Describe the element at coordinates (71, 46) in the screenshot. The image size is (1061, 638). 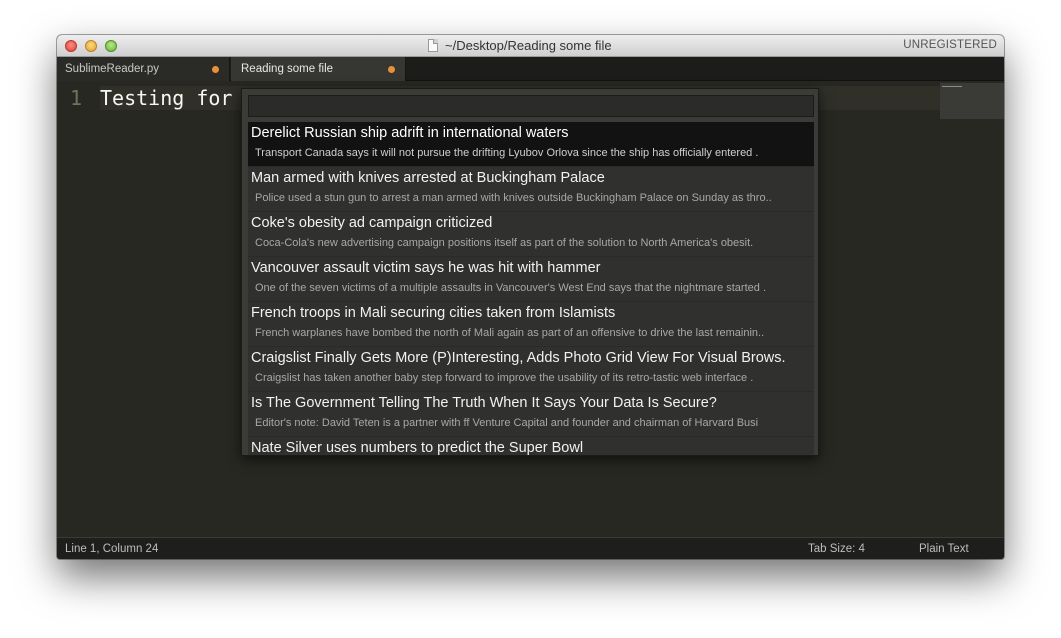
I see `close-window-button` at that location.